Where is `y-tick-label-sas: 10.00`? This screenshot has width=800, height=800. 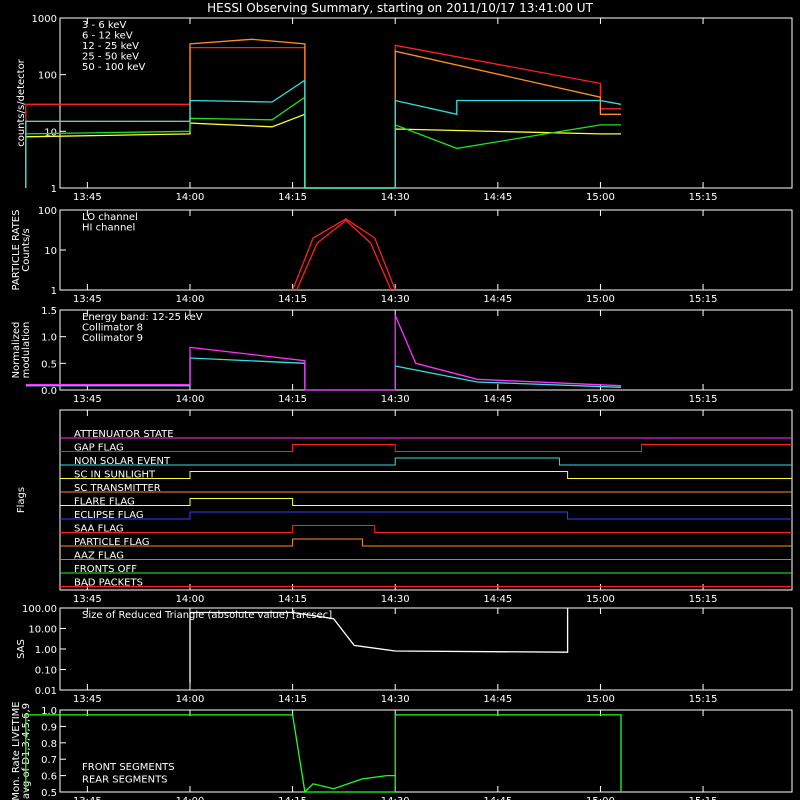 y-tick-label-sas: 10.00 is located at coordinates (42, 630).